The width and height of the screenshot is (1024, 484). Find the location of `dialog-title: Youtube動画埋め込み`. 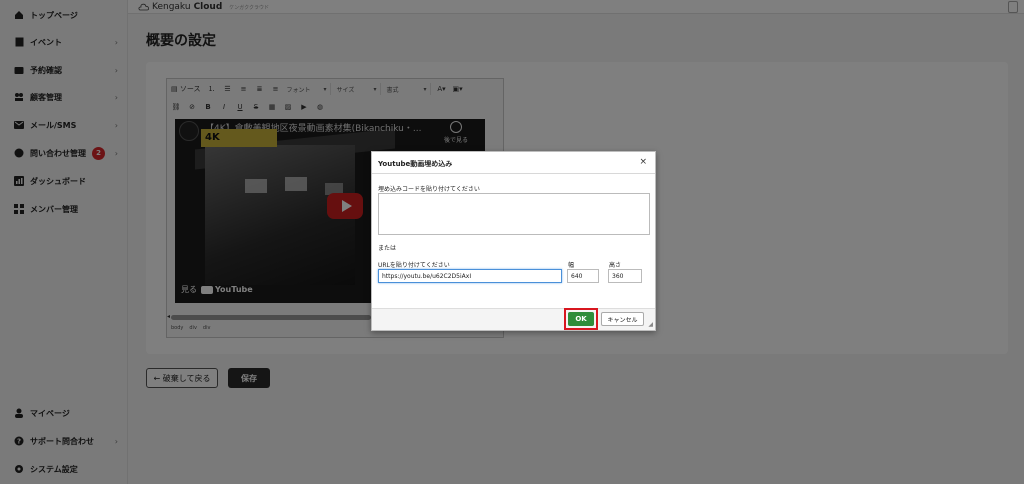

dialog-title: Youtube動画埋め込み is located at coordinates (415, 164).